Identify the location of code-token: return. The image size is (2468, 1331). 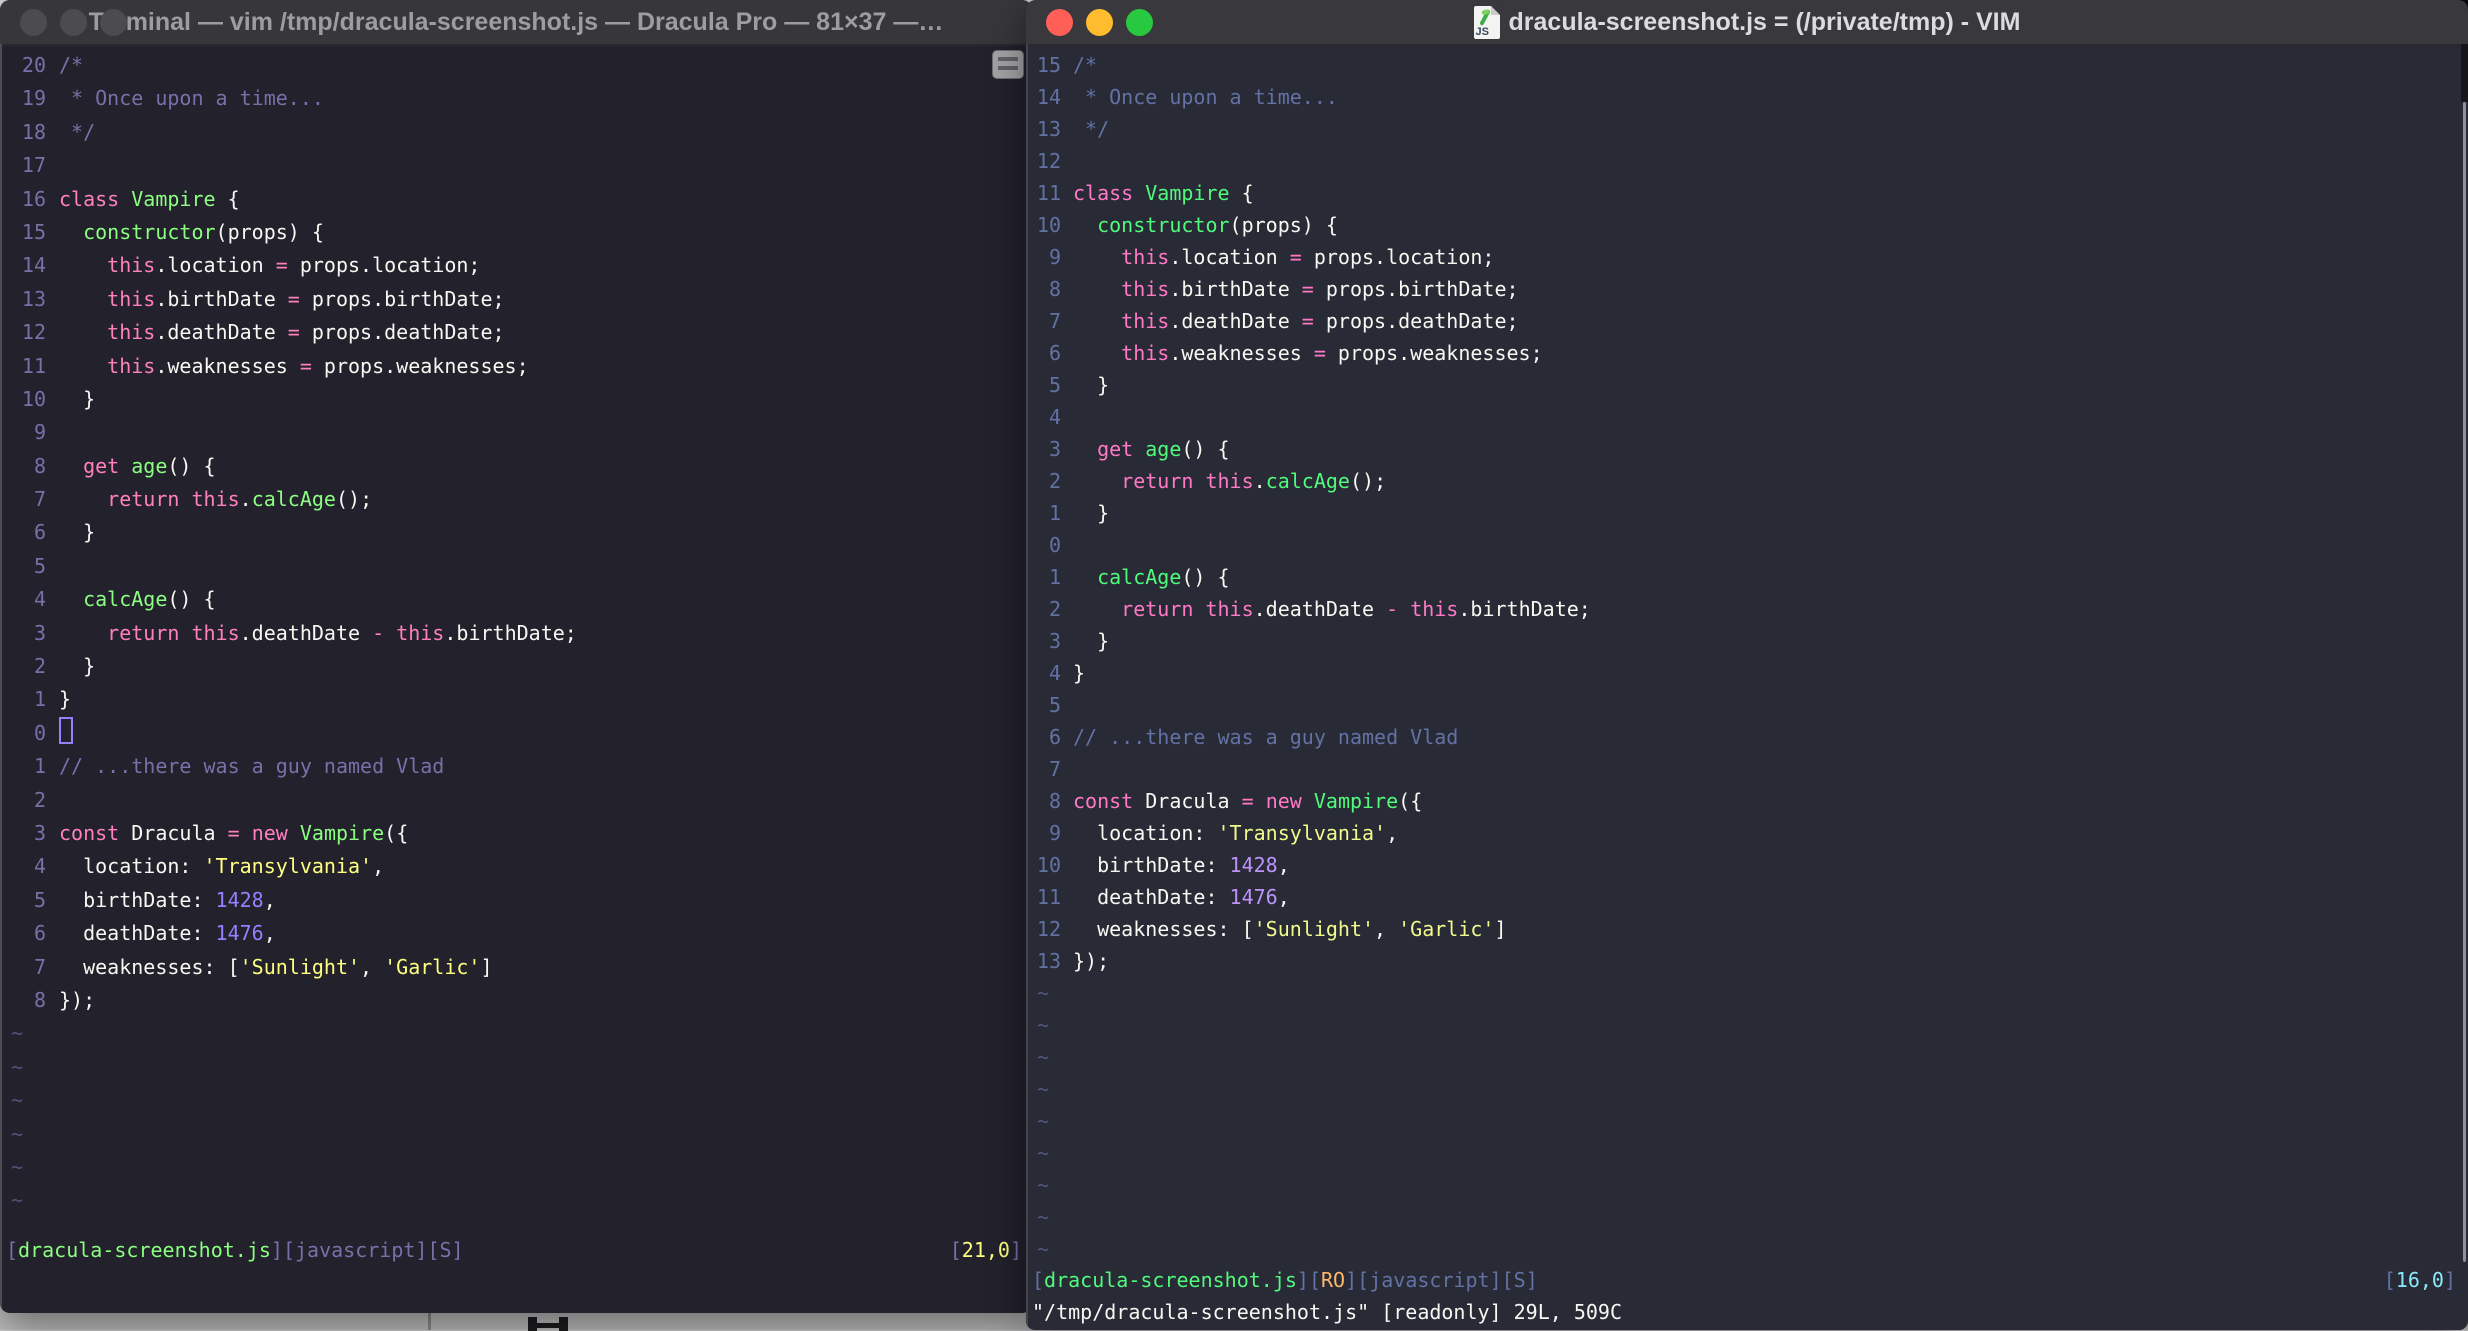
(1157, 609).